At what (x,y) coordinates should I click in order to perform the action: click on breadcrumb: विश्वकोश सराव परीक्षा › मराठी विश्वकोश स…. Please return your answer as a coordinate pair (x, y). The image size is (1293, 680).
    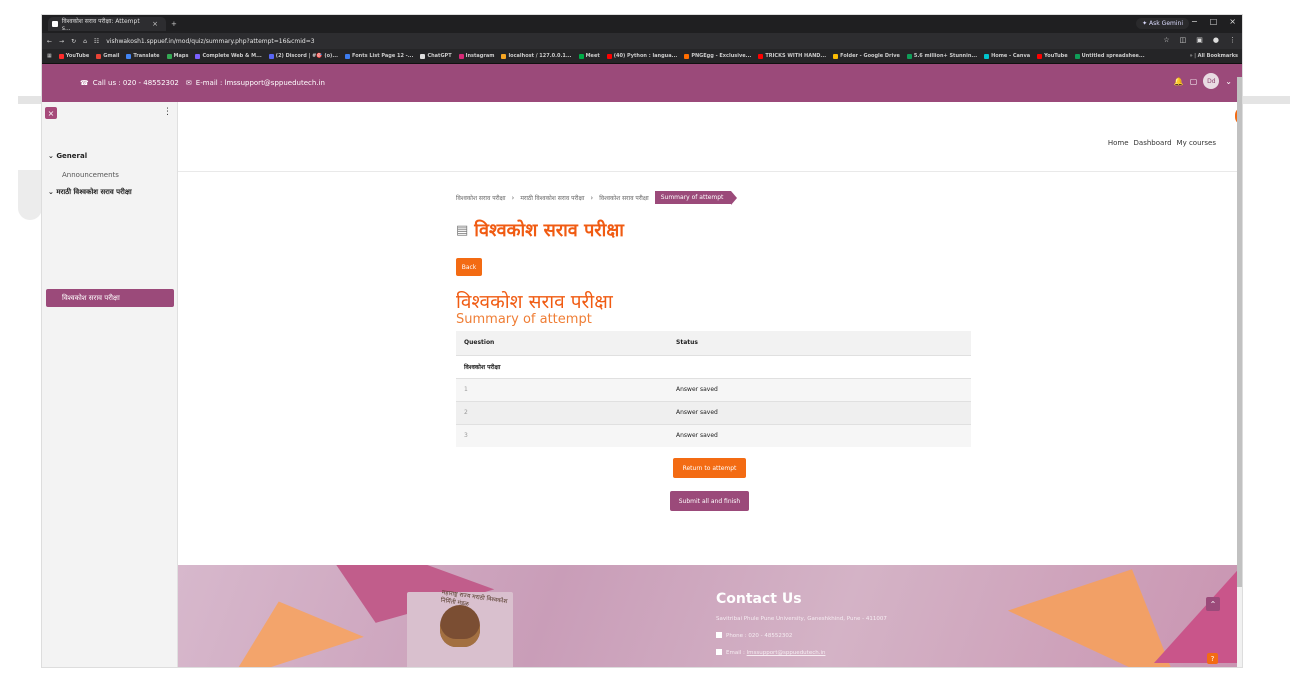
    Looking at the image, I should click on (597, 198).